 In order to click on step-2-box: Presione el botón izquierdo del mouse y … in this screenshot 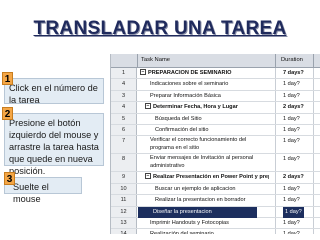, I will do `click(54, 144)`.